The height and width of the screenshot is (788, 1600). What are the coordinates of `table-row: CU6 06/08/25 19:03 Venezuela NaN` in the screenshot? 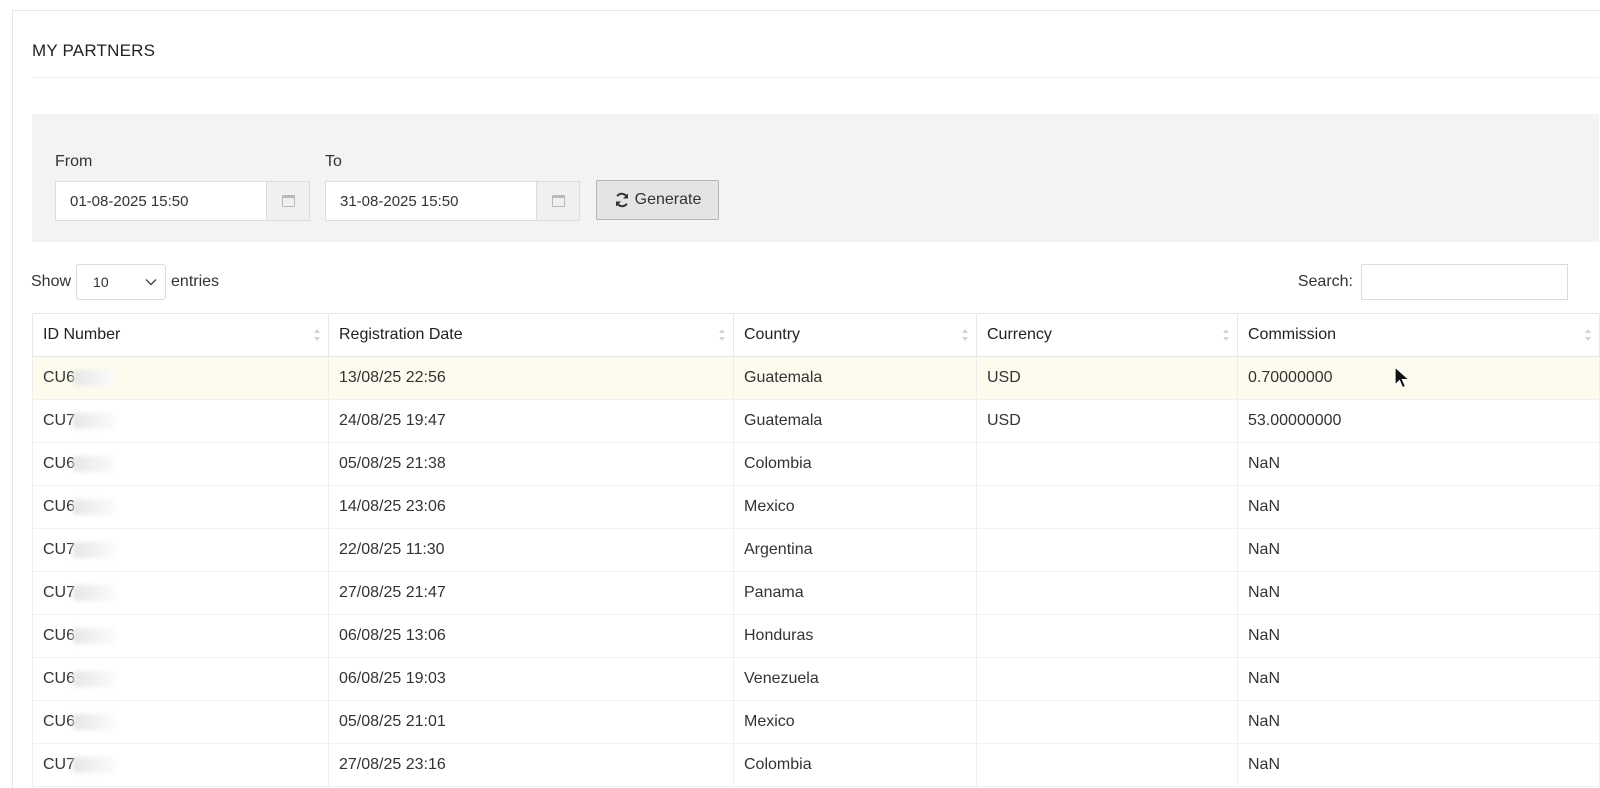 It's located at (816, 679).